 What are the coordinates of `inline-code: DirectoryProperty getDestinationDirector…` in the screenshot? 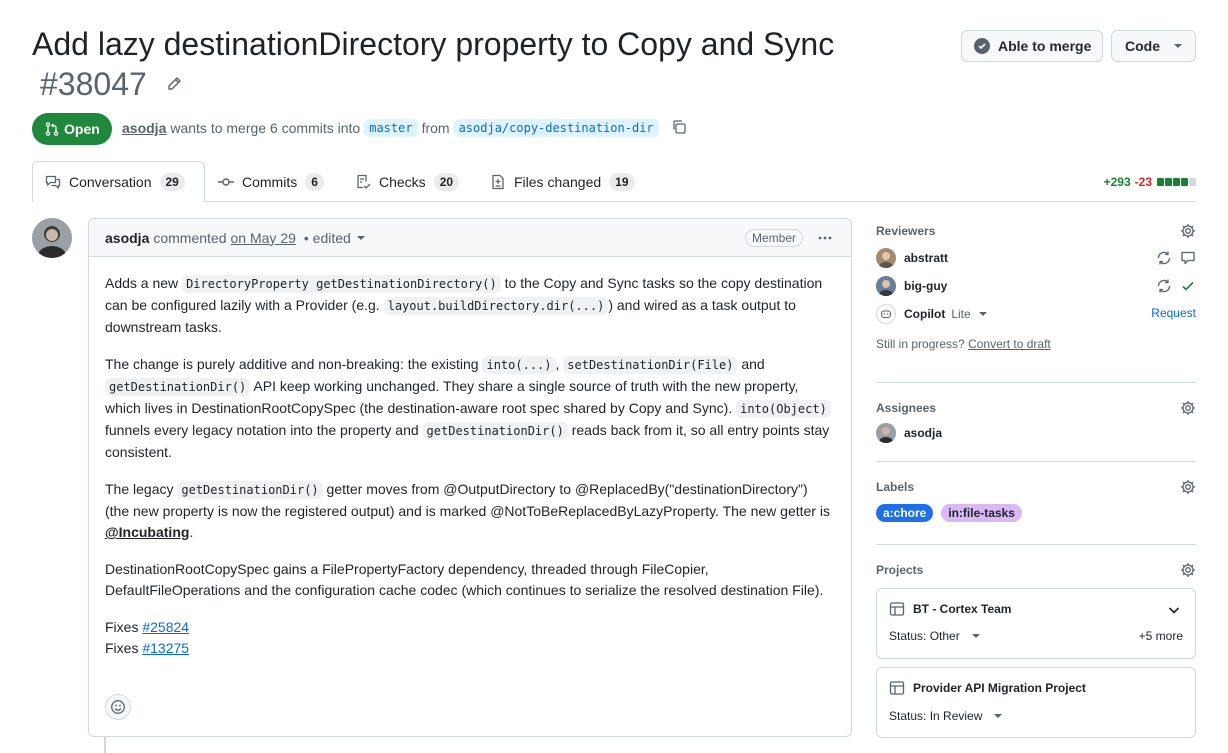 It's located at (341, 284).